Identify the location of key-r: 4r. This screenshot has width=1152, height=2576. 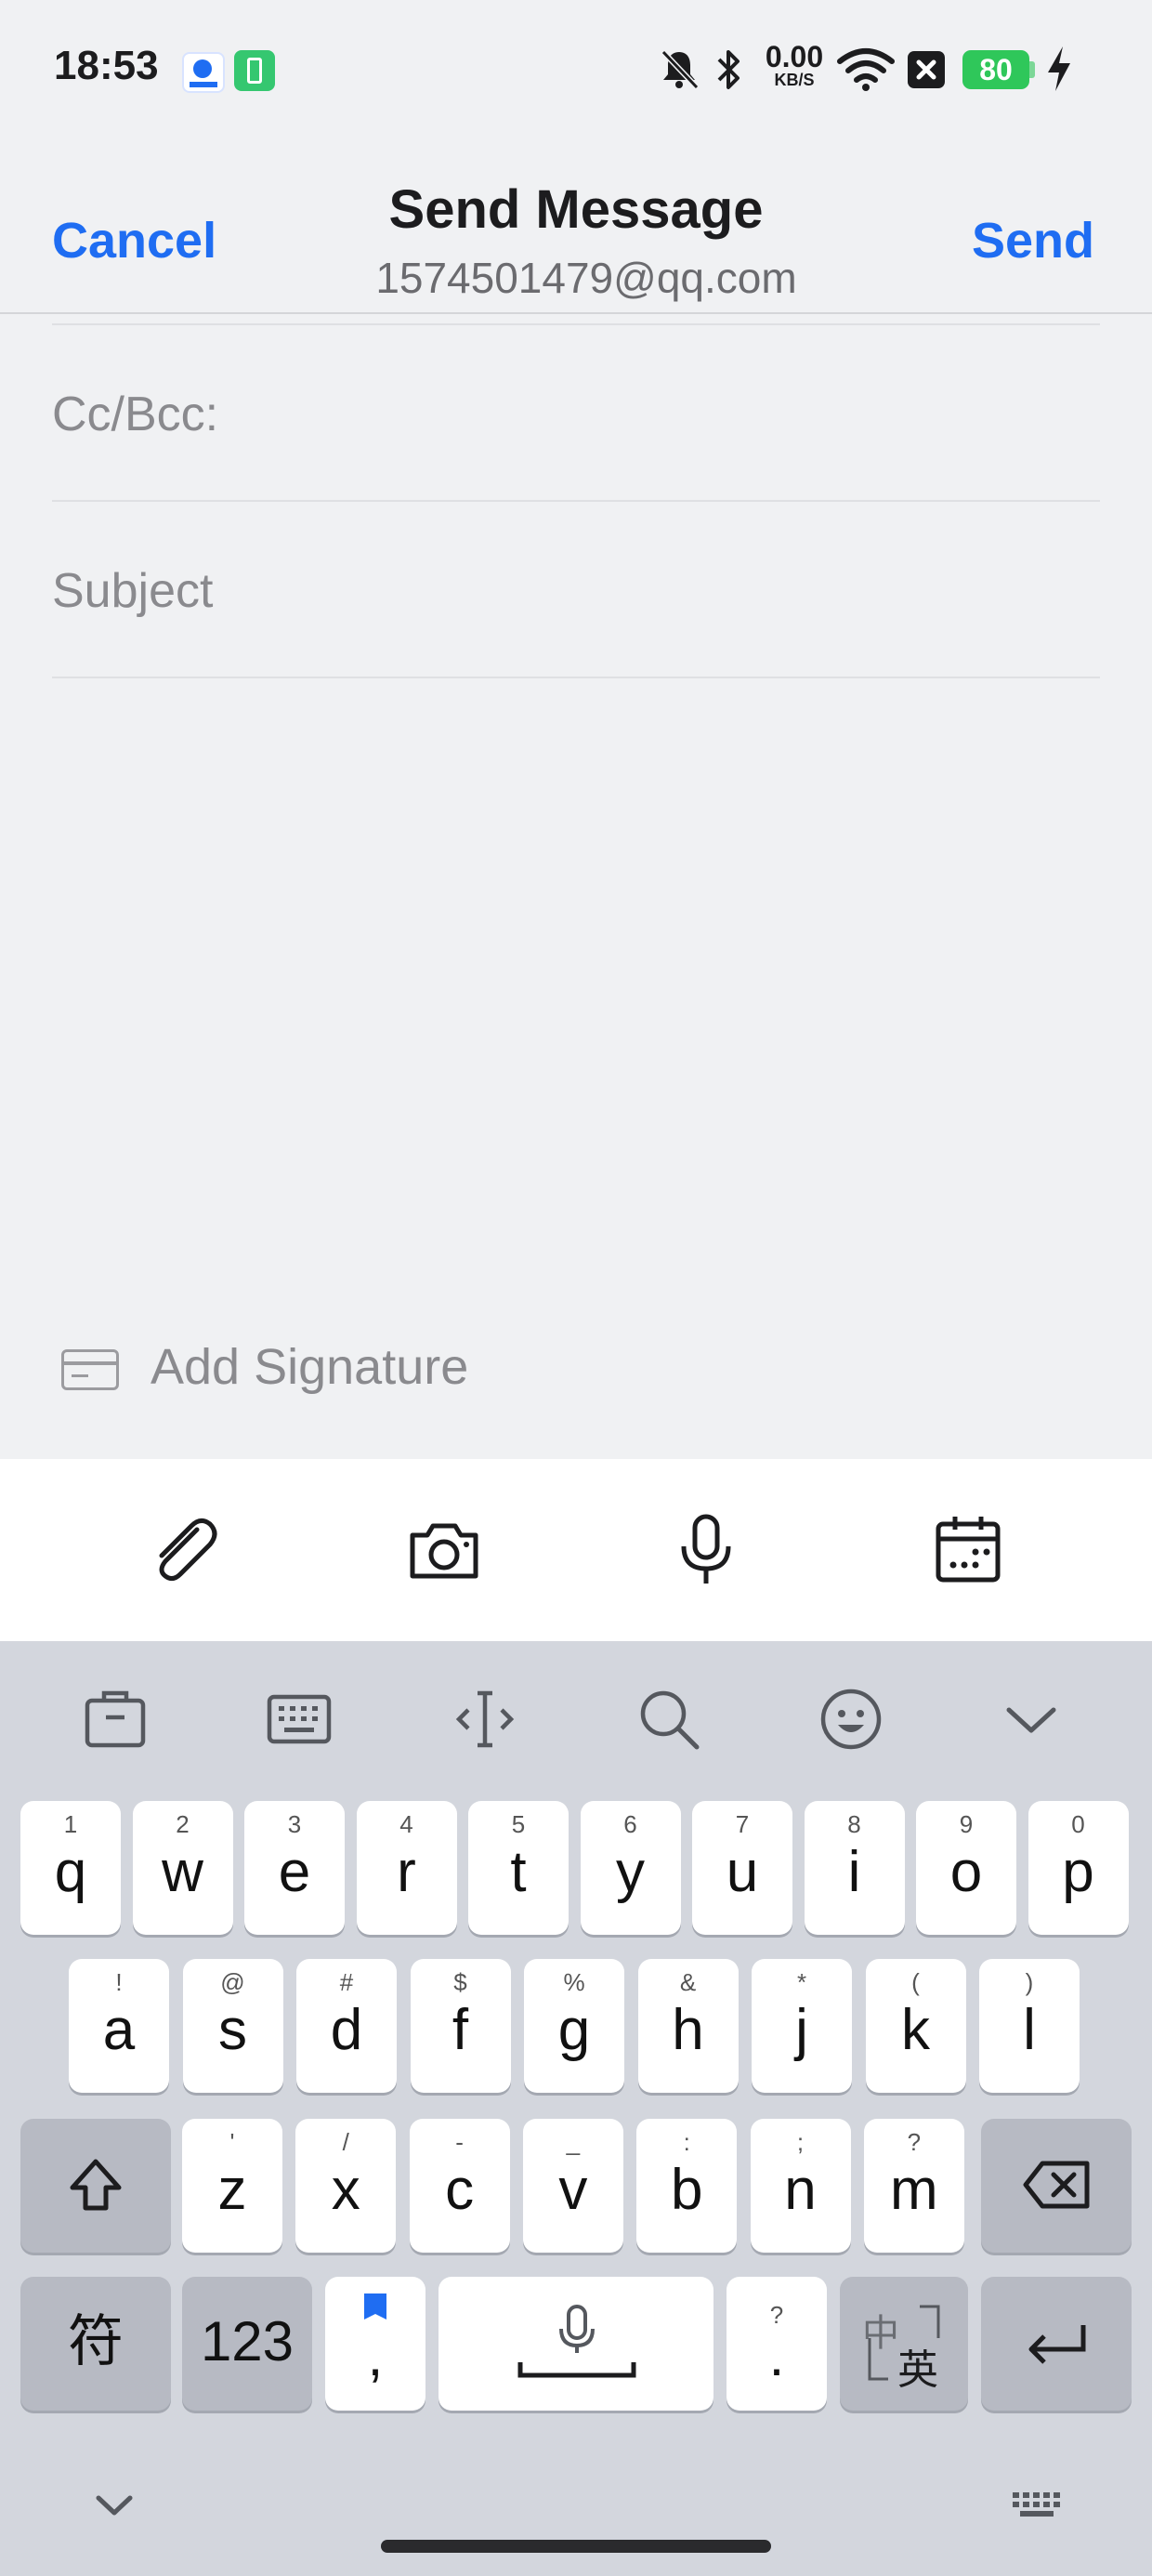
(406, 1868).